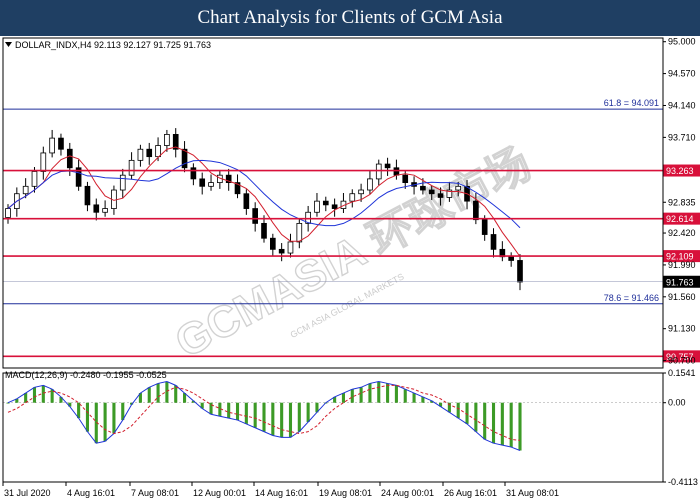 This screenshot has width=700, height=500. I want to click on level-price-label: 92.614, so click(680, 219).